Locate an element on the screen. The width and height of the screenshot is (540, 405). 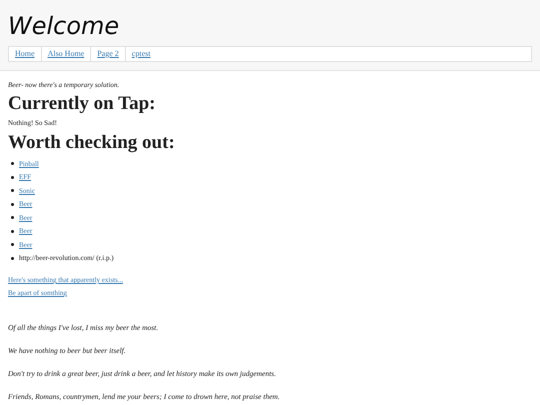
section-heading: Worth checking out: is located at coordinates (92, 143).